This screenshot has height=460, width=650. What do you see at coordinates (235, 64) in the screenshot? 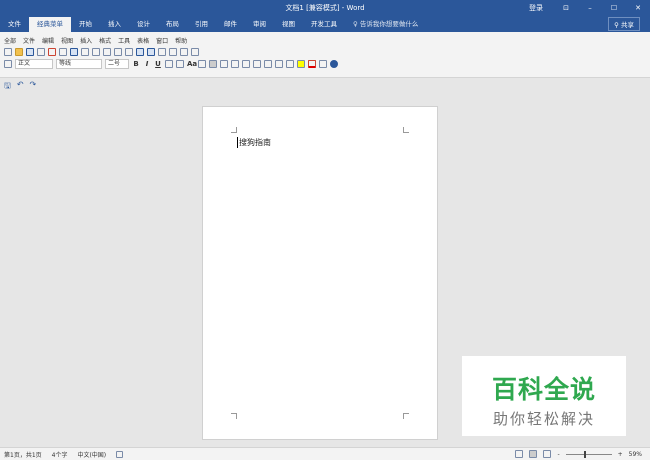
I see `justify-icon` at bounding box center [235, 64].